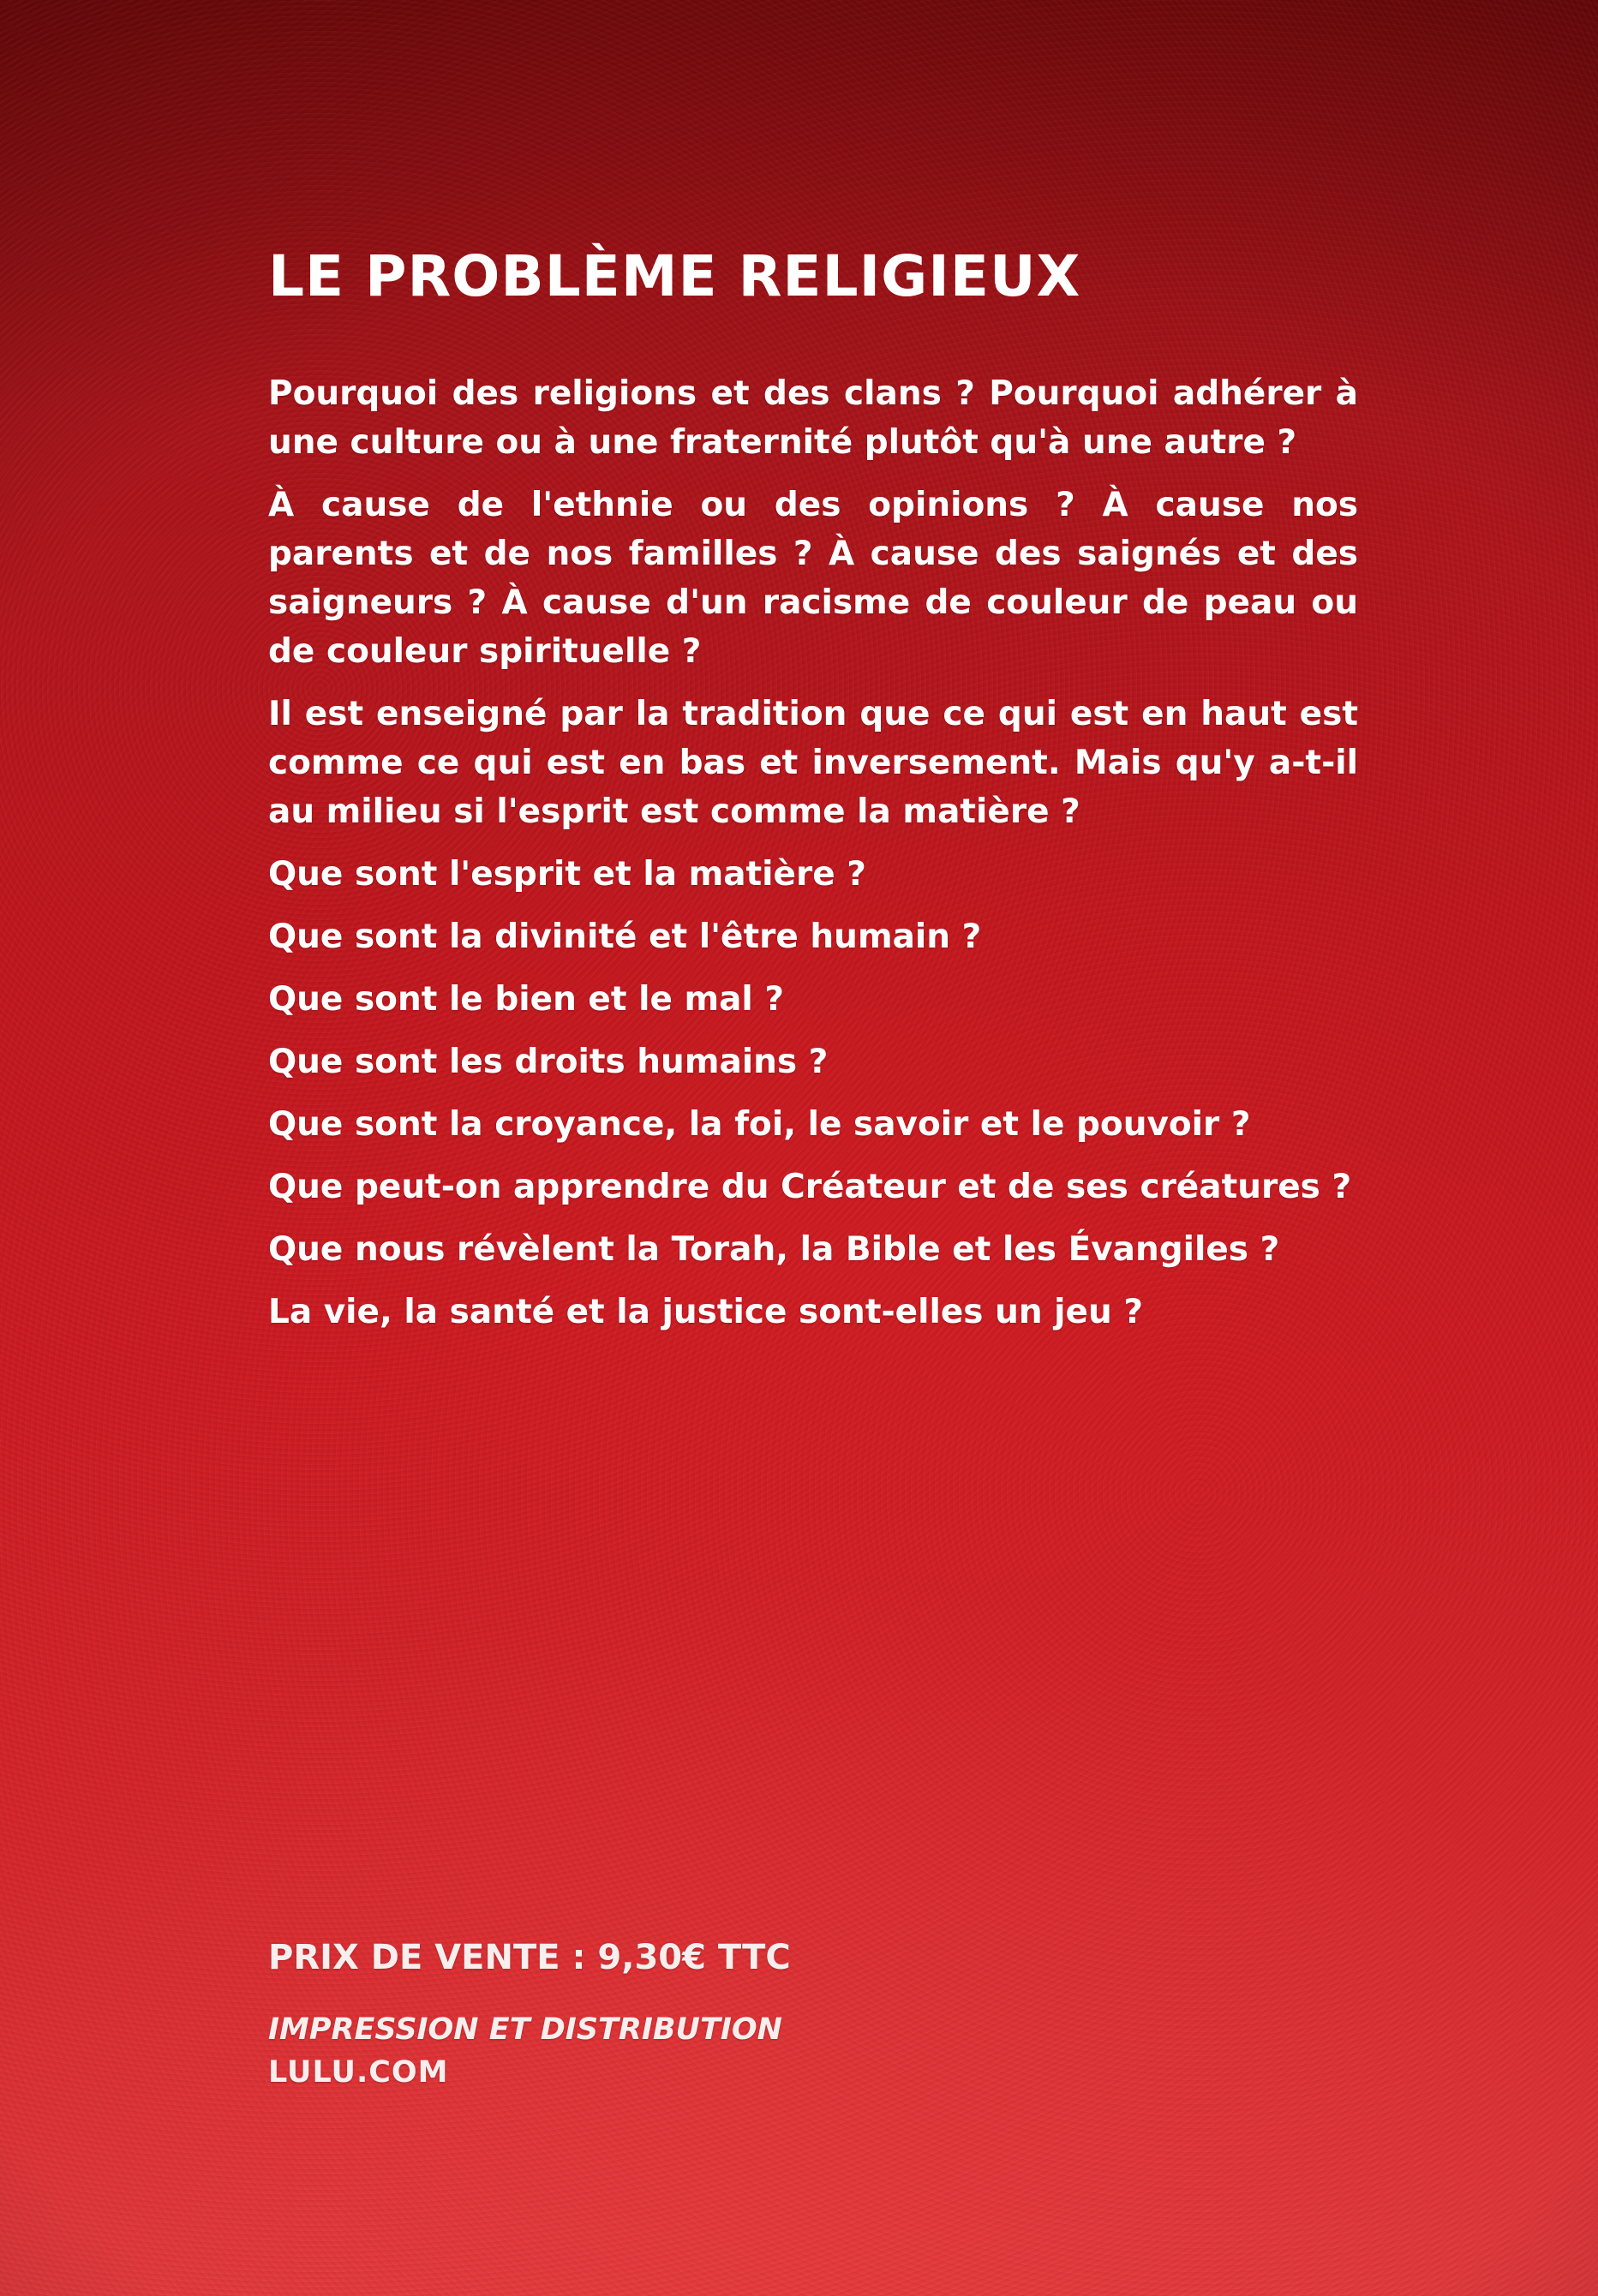 This screenshot has width=1598, height=2296. What do you see at coordinates (674, 276) in the screenshot?
I see `book-title: LE PROBLÈME RELIGIEUX` at bounding box center [674, 276].